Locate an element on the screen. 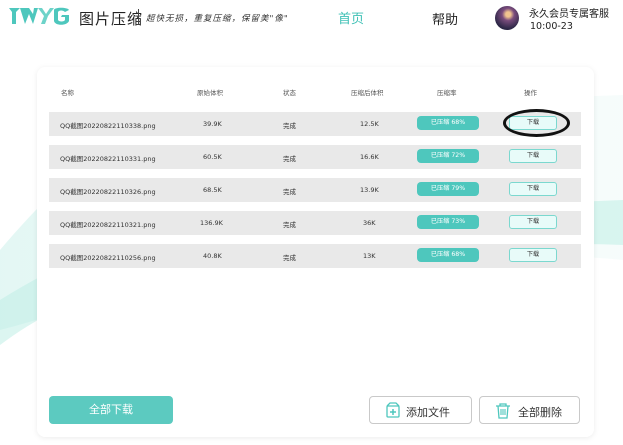 This screenshot has width=623, height=445. add-file-button: 添加文件 is located at coordinates (420, 410).